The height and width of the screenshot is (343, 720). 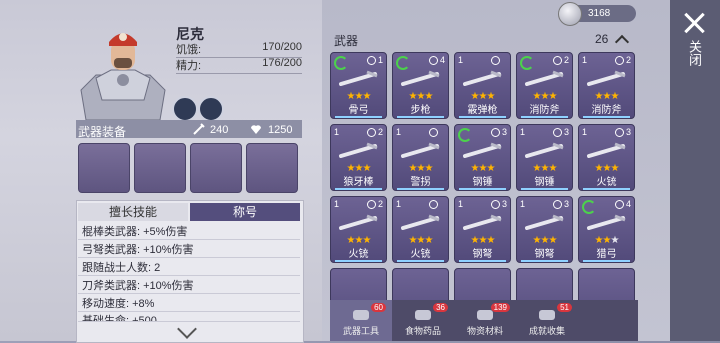 I want to click on weapon-card: 1 2 ★★★ 狼牙棒, so click(x=358, y=157).